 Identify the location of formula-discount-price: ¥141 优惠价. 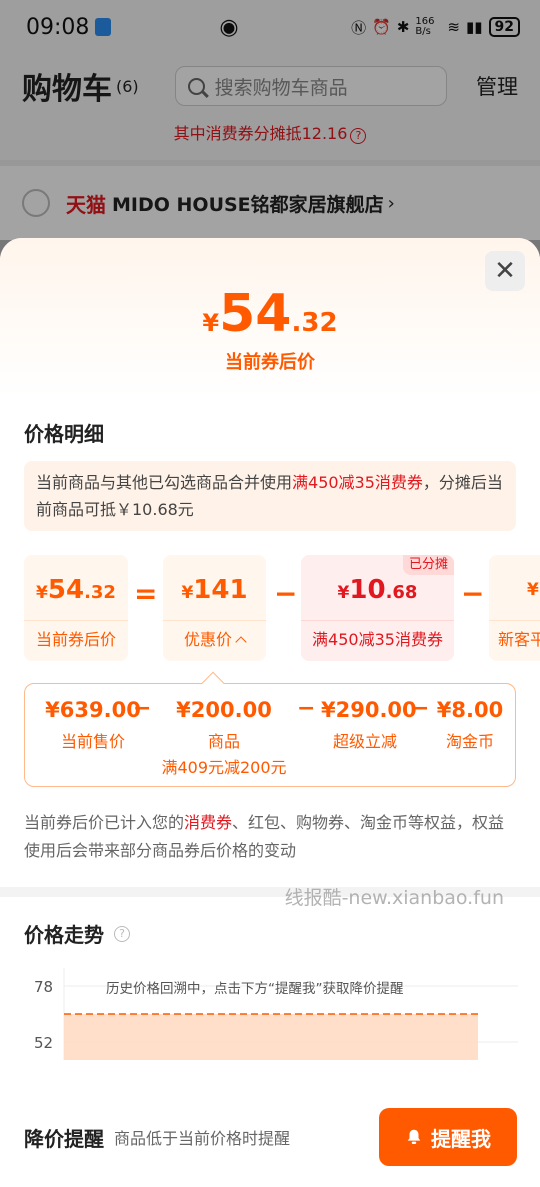
(214, 608).